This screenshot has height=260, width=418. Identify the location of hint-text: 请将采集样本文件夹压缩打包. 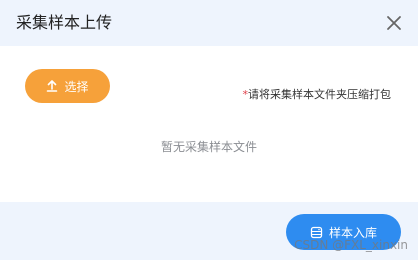
(319, 94).